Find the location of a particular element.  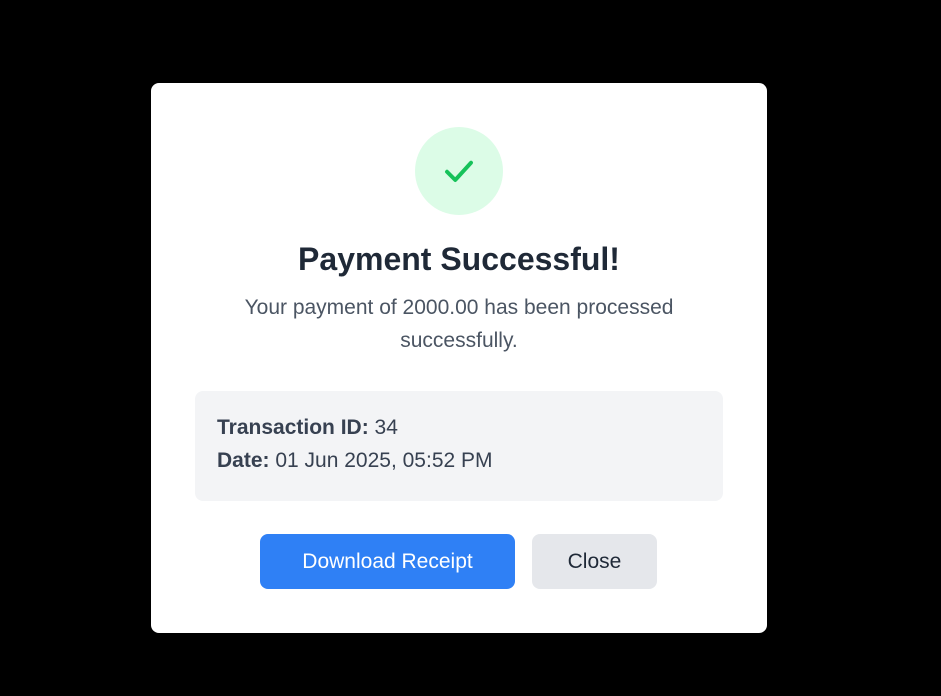

transaction-id-label: Transaction ID: is located at coordinates (293, 427).